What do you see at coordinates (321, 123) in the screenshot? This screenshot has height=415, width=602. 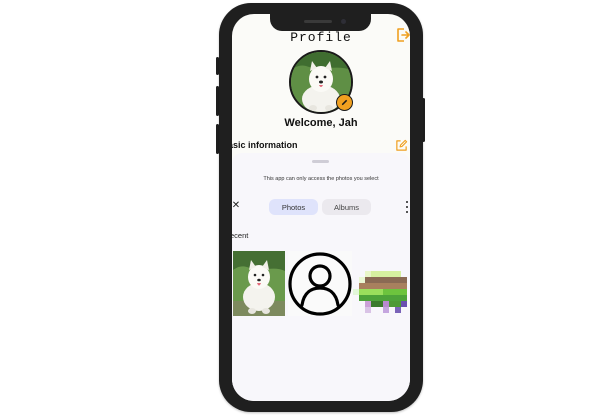 I see `welcome-text: Welcome, Jah` at bounding box center [321, 123].